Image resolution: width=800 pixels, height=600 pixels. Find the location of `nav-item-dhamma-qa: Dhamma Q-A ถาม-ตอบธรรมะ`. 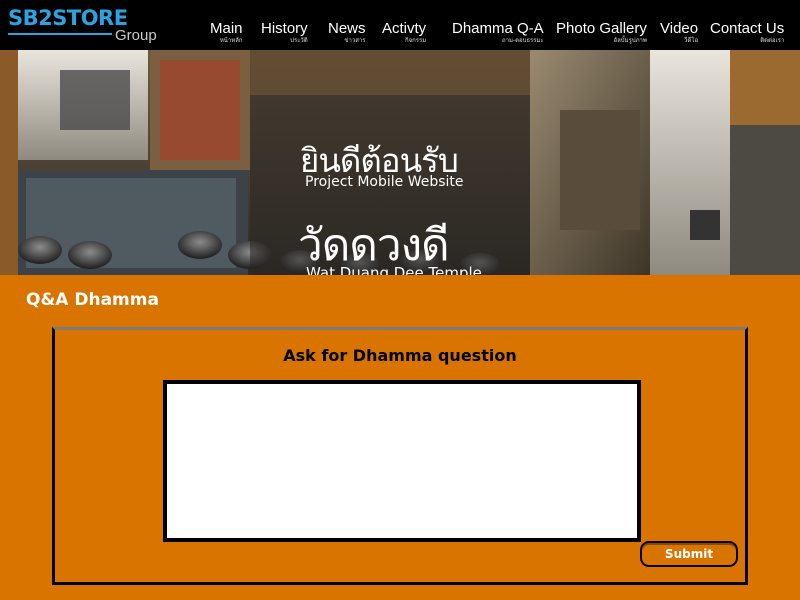

nav-item-dhamma-qa: Dhamma Q-A ถาม-ตอบธรรมะ is located at coordinates (498, 32).